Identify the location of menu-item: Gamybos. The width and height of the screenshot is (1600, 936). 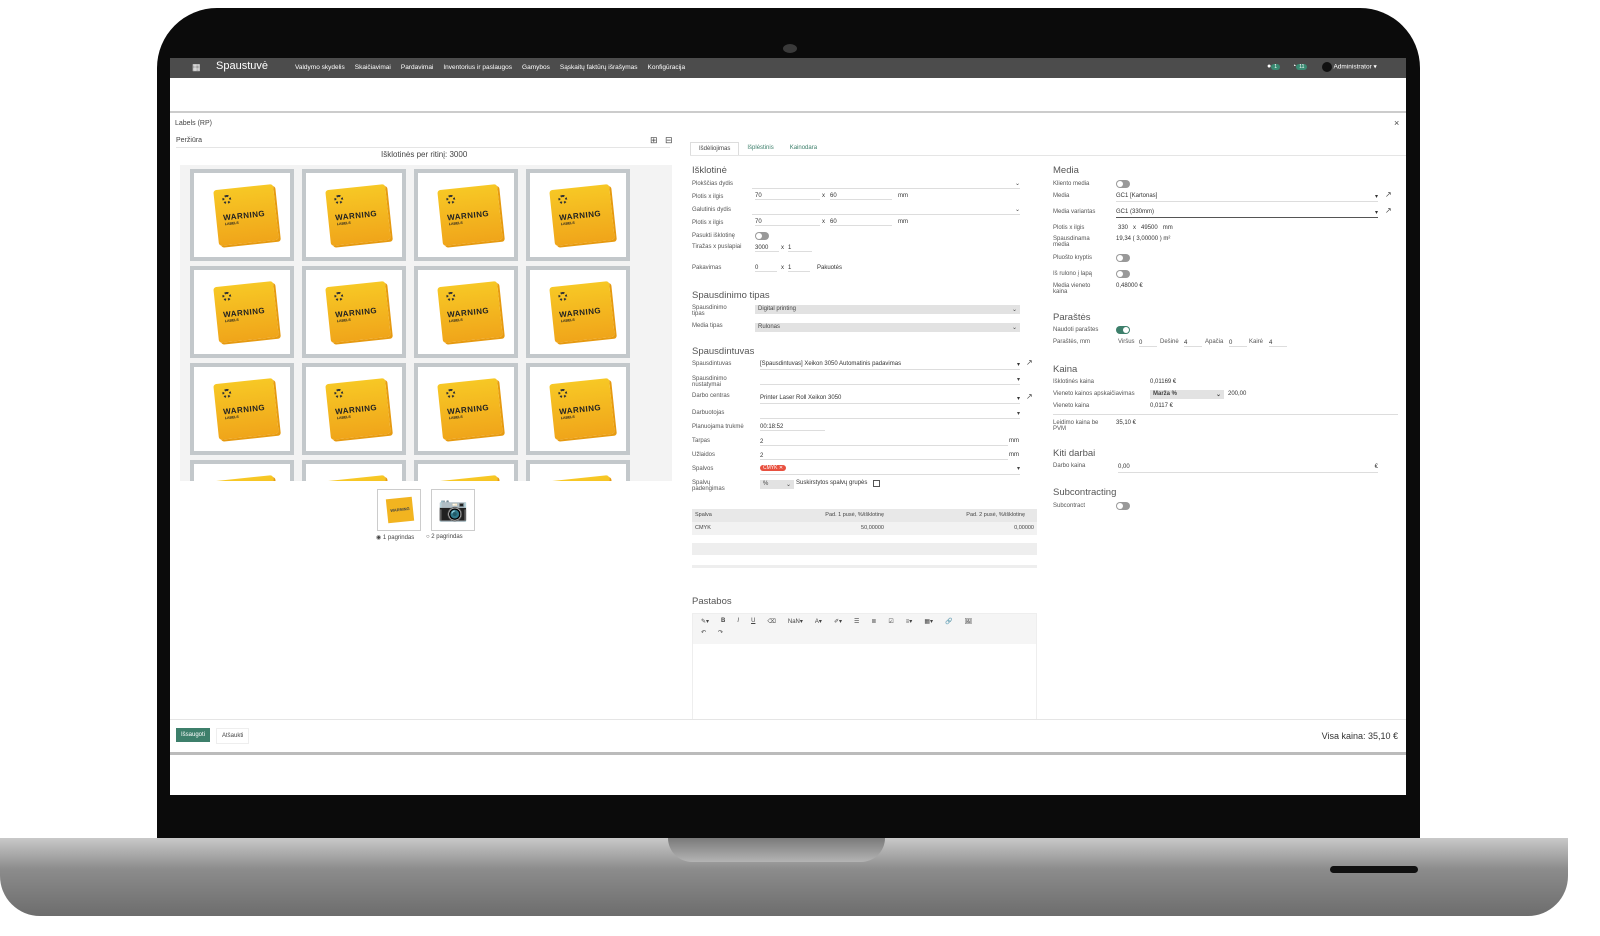
(536, 67).